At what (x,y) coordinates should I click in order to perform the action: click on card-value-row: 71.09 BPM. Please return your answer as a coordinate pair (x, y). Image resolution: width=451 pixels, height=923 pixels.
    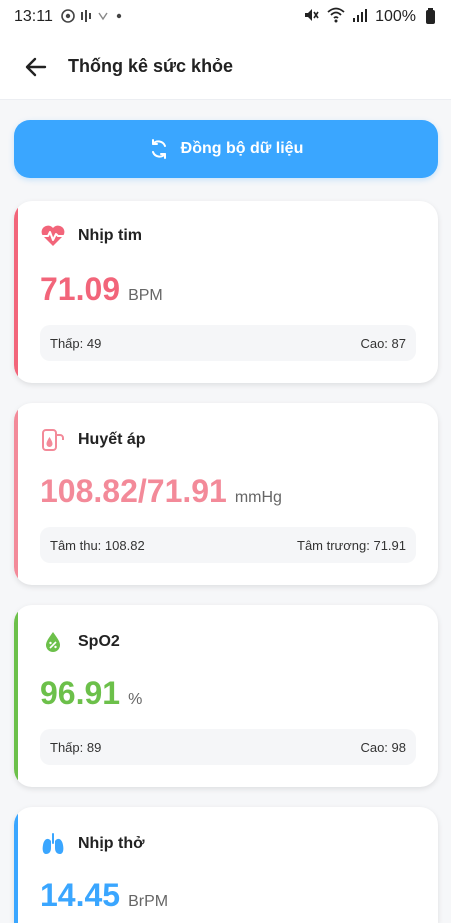
    Looking at the image, I should click on (101, 289).